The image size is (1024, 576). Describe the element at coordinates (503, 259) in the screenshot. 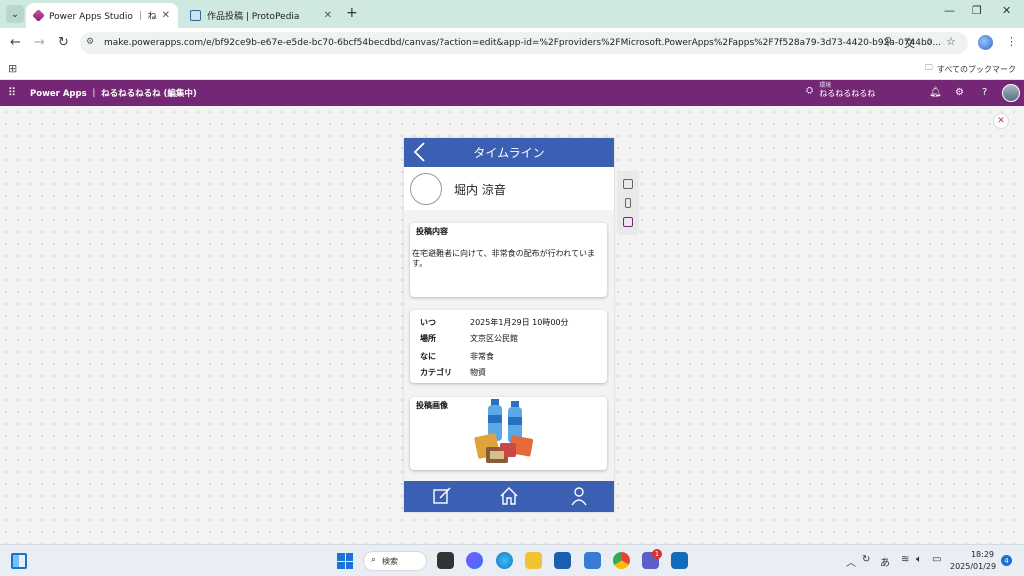

I see `post-body-text: 在宅避難者に向けて、非常食の配布が行われています。` at that location.